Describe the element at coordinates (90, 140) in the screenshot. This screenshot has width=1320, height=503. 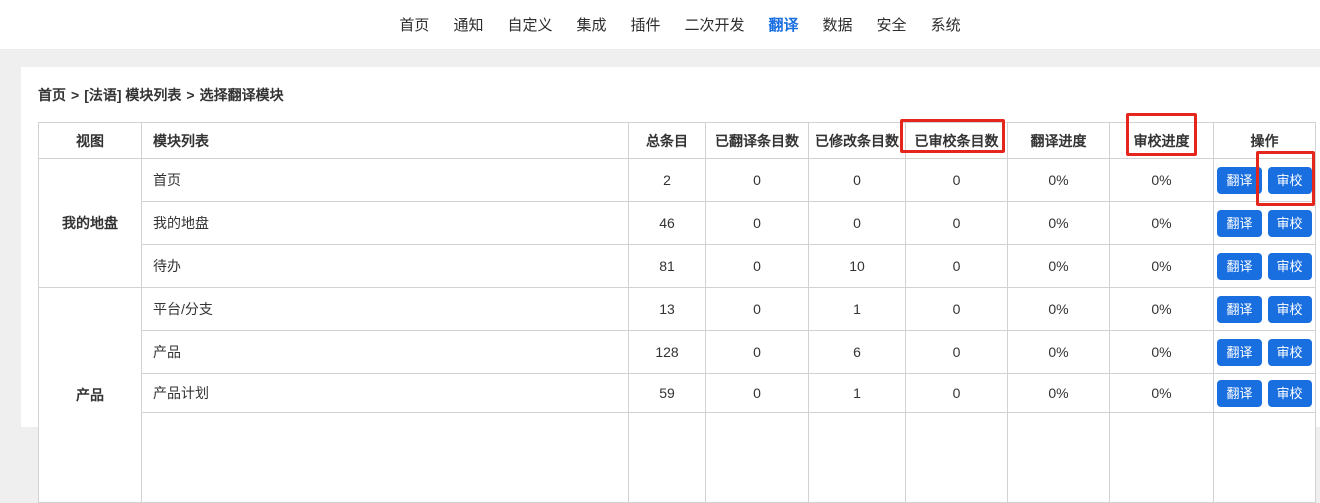
I see `column-header-view: 视图` at that location.